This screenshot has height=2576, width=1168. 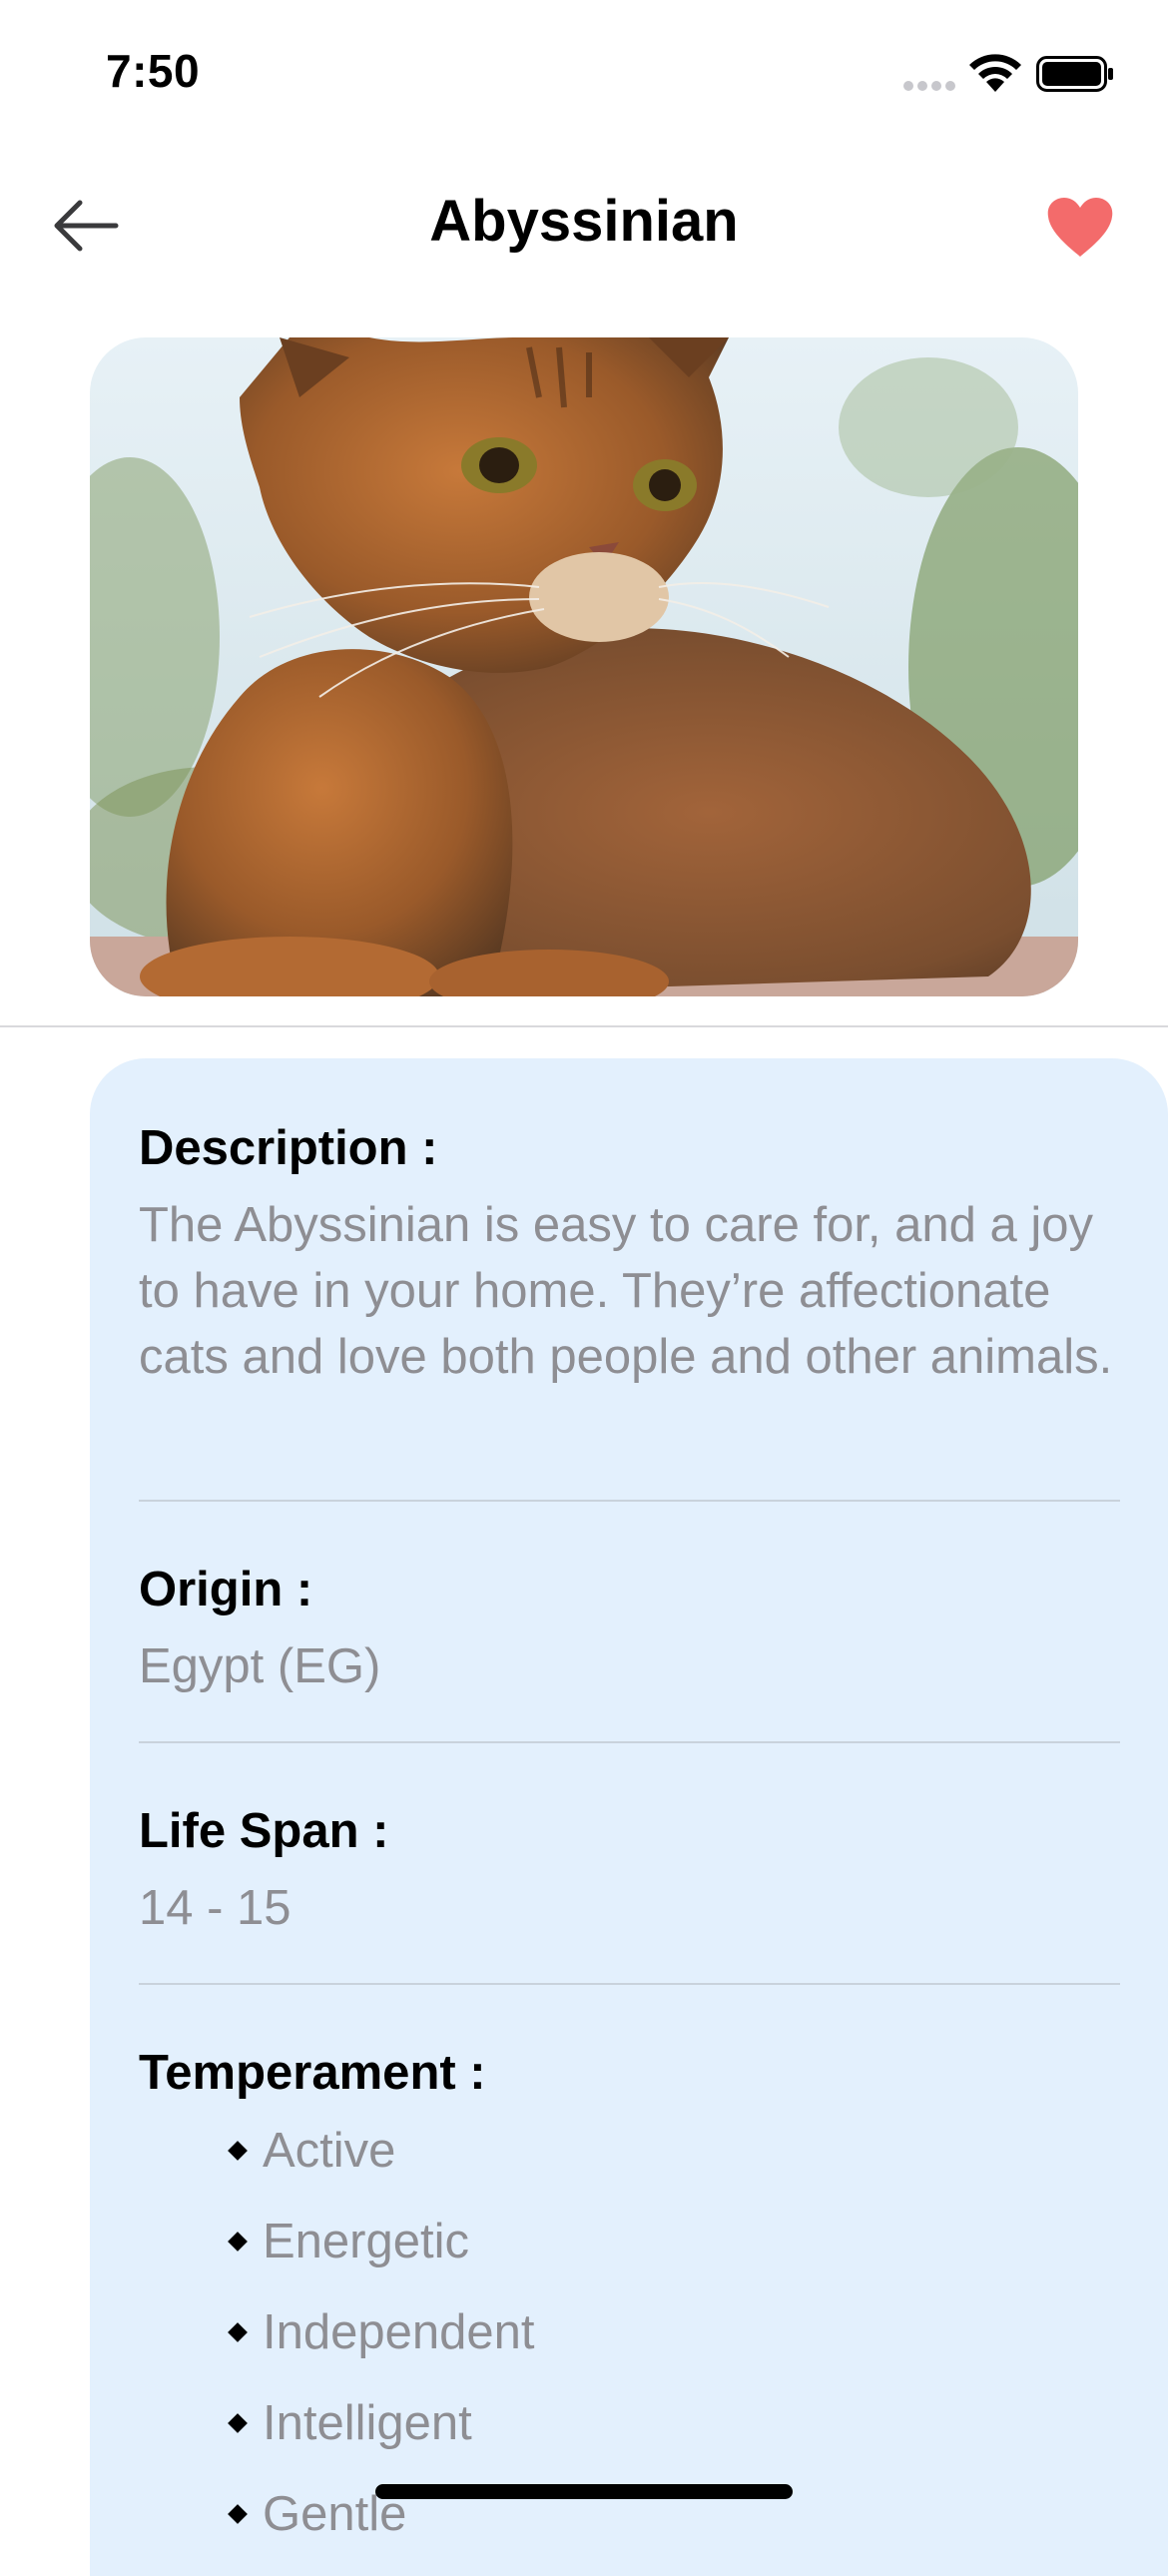 What do you see at coordinates (629, 2151) in the screenshot?
I see `list-item: Active` at bounding box center [629, 2151].